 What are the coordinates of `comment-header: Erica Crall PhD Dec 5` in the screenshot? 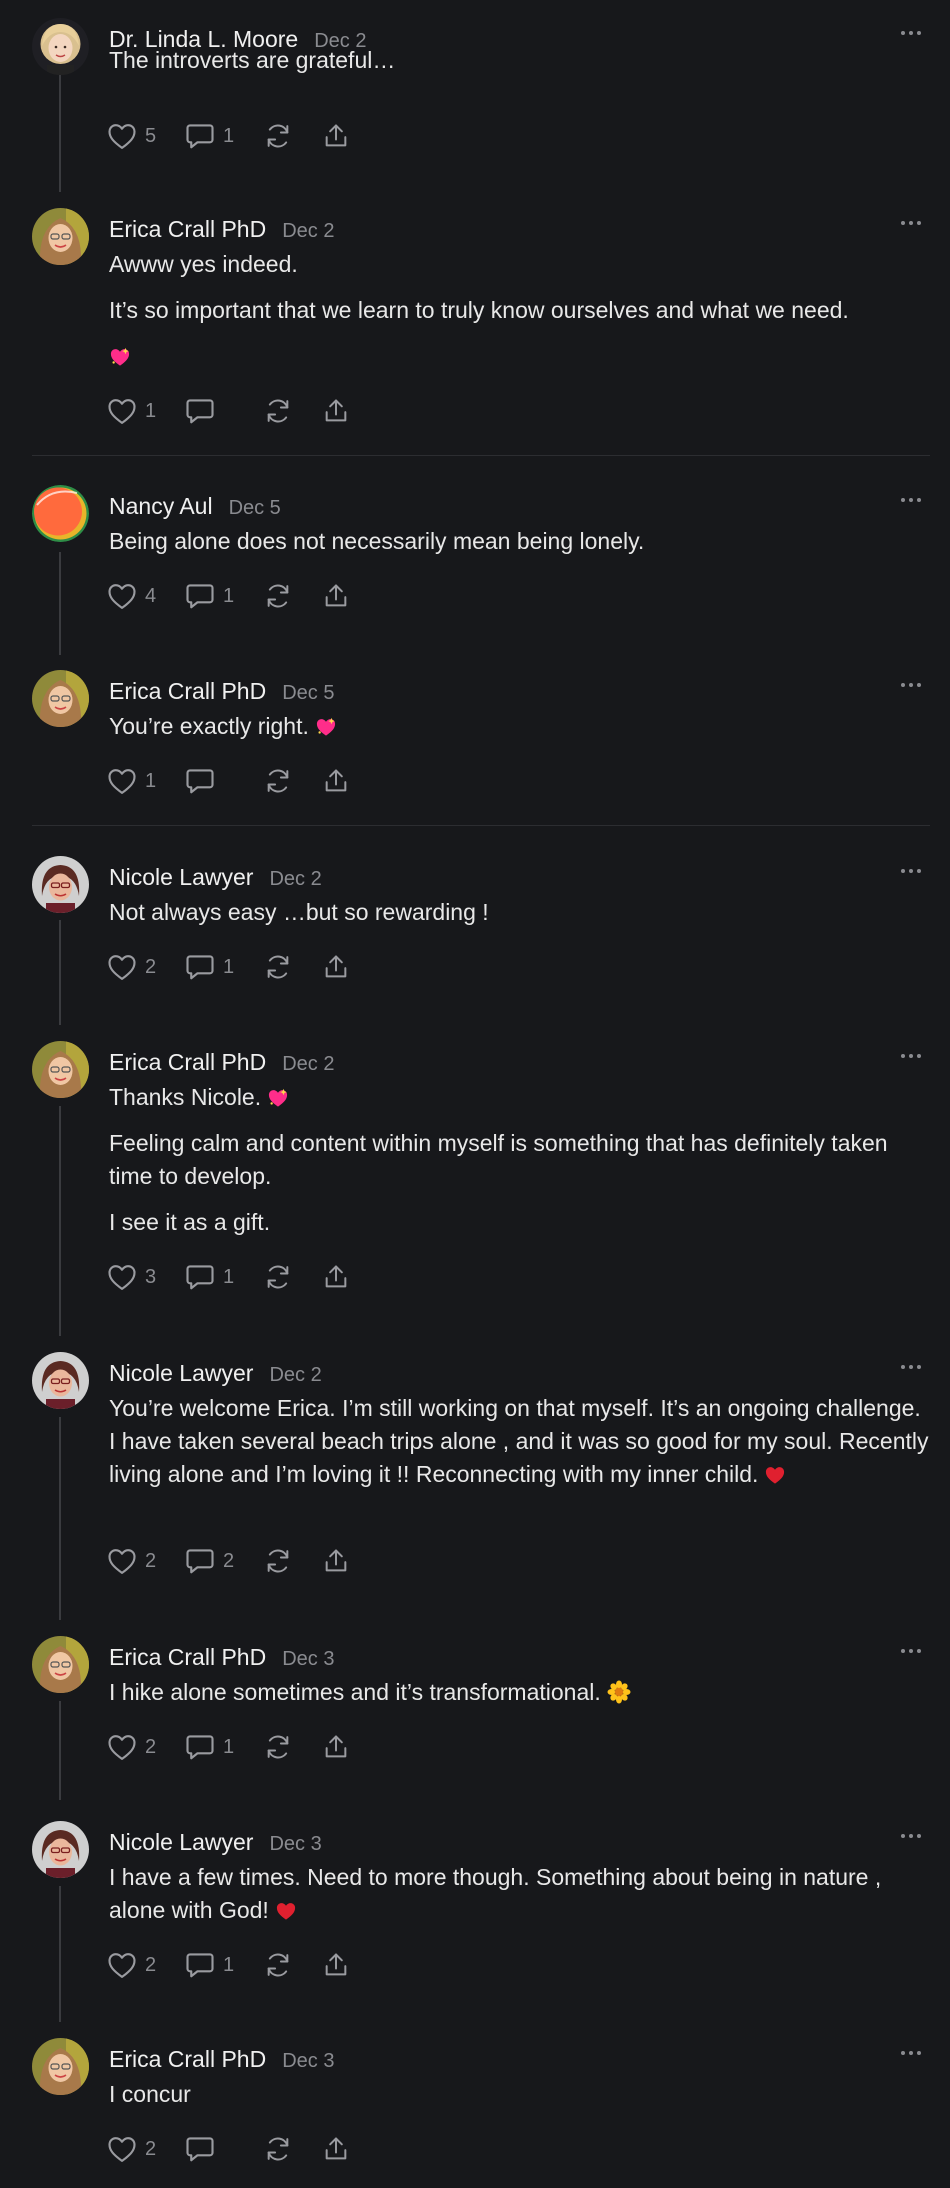 It's located at (221, 691).